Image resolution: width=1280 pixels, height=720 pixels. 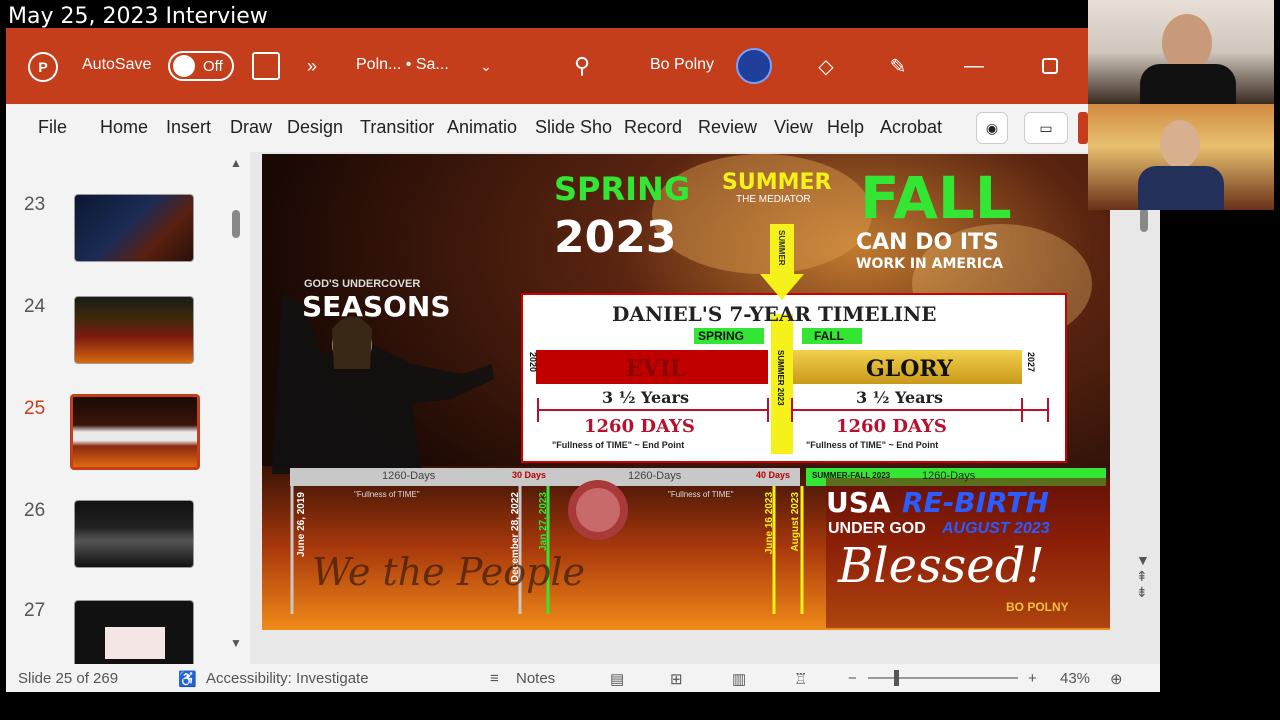 What do you see at coordinates (236, 163) in the screenshot?
I see `scroll-up-icon: ▲` at bounding box center [236, 163].